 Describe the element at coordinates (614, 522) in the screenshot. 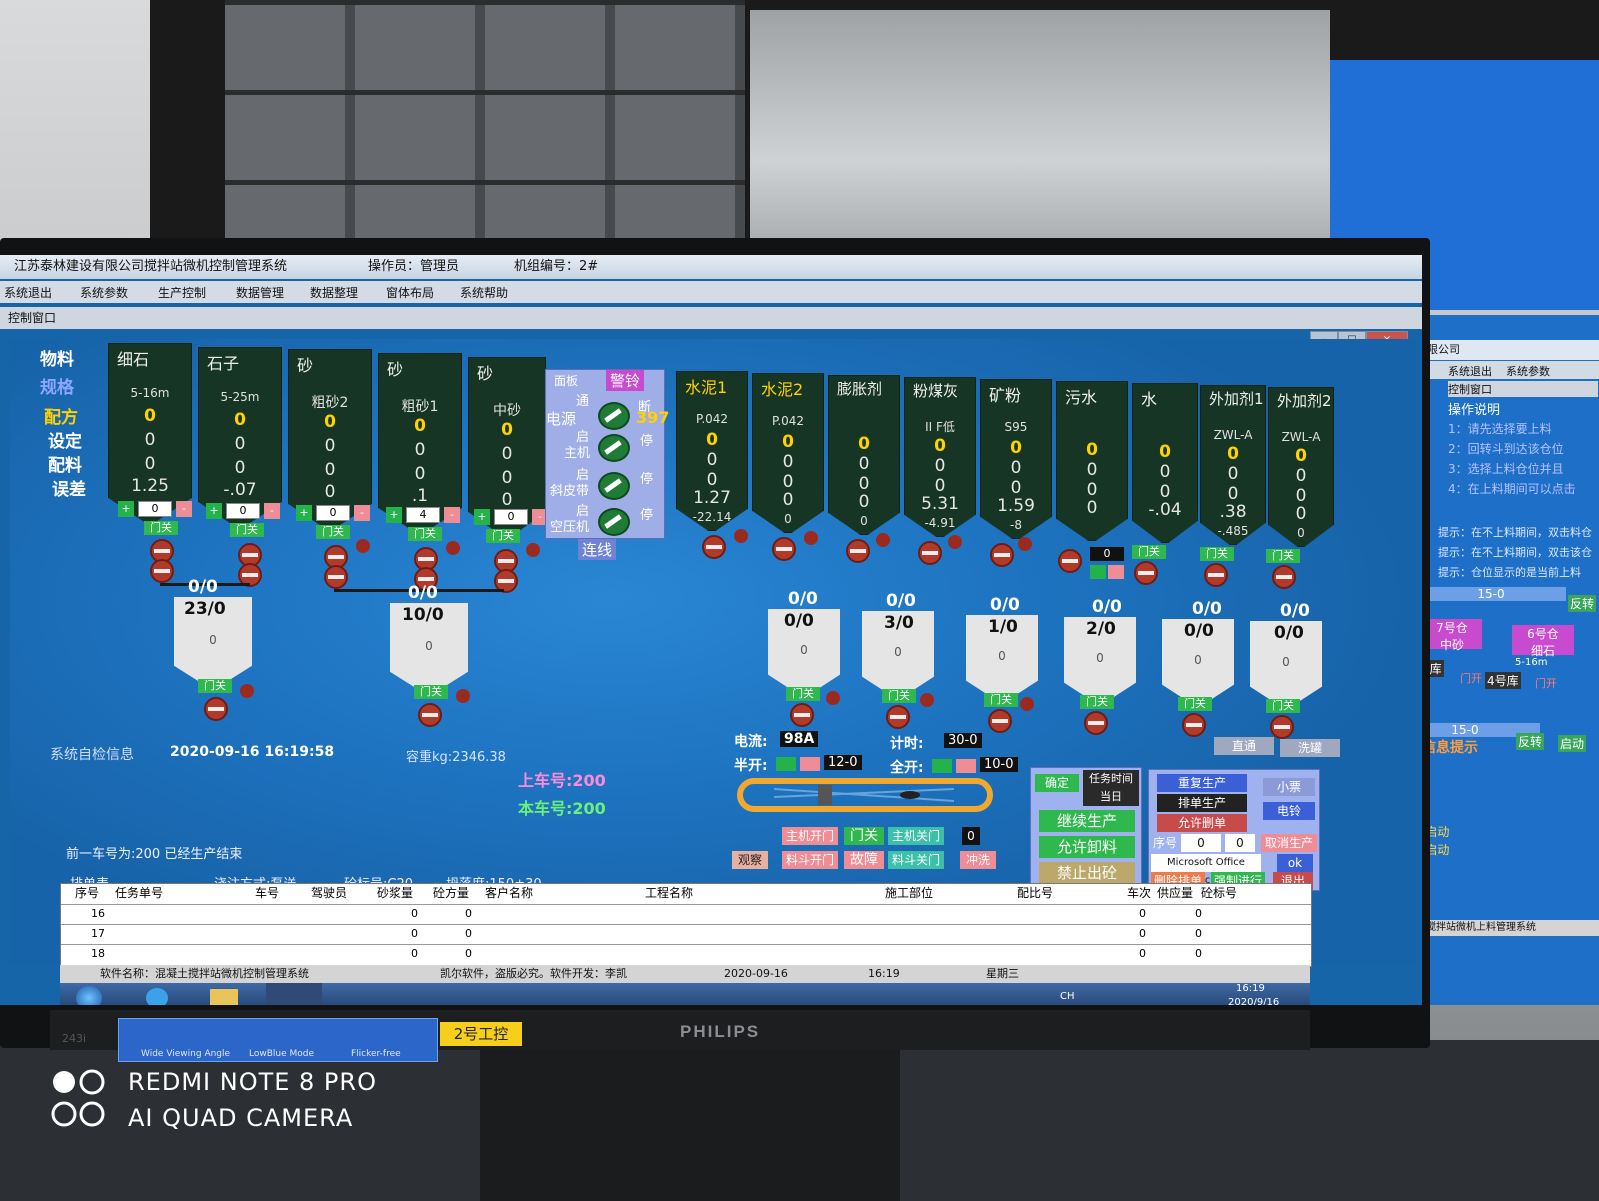

I see `compressor-switch-icon` at that location.